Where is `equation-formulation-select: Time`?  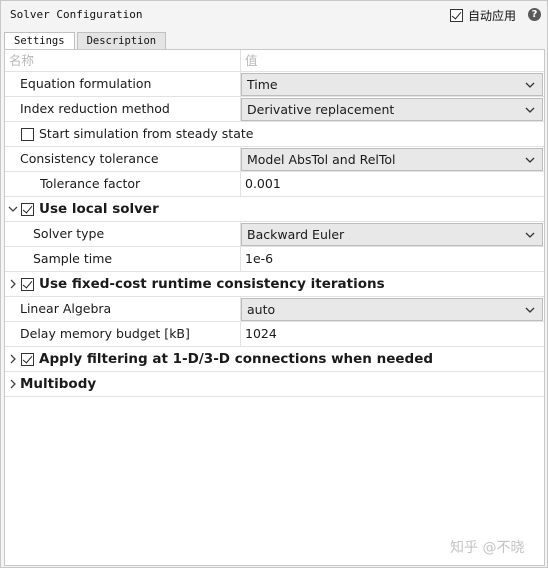 equation-formulation-select: Time is located at coordinates (392, 84).